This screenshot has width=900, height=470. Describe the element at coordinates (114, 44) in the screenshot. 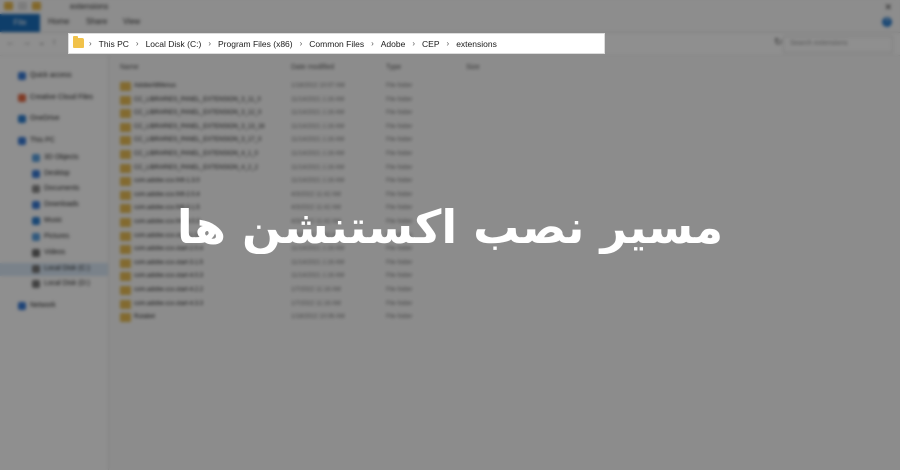

I see `breadcrumb-segment: This PC` at that location.